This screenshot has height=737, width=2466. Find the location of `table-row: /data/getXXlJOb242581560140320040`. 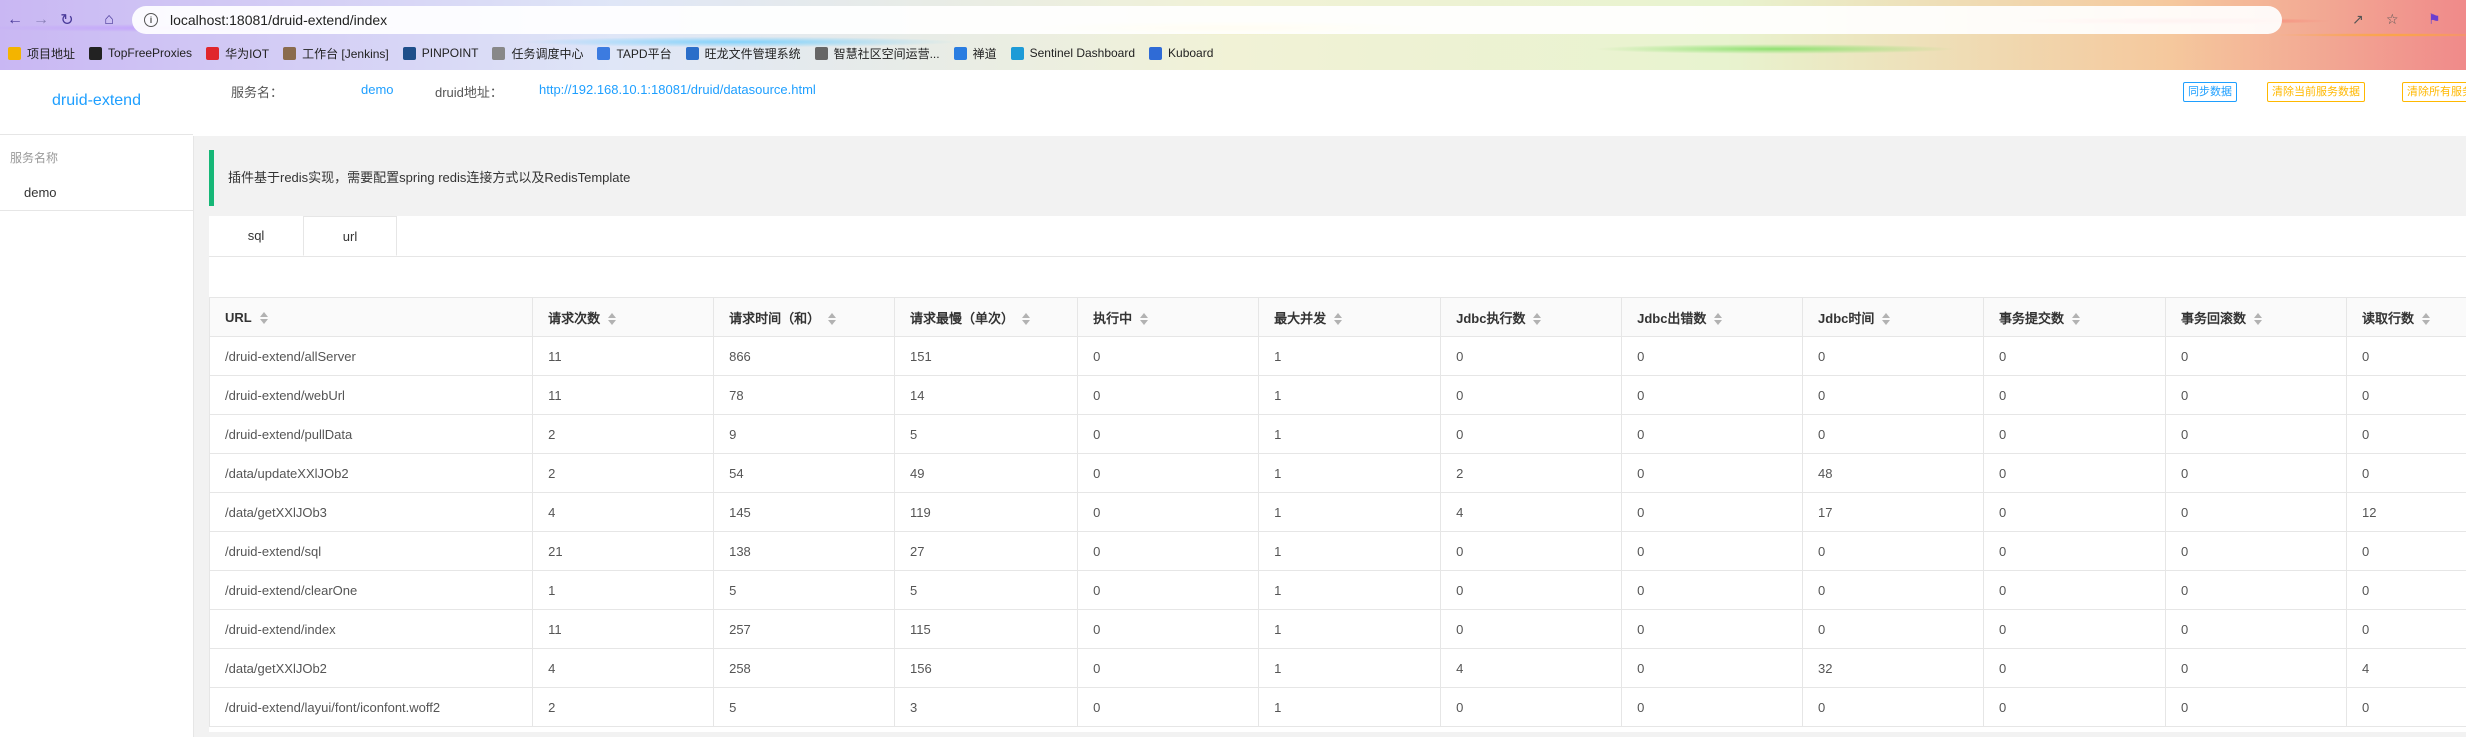

table-row: /data/getXXlJOb242581560140320040 is located at coordinates (1337, 668).